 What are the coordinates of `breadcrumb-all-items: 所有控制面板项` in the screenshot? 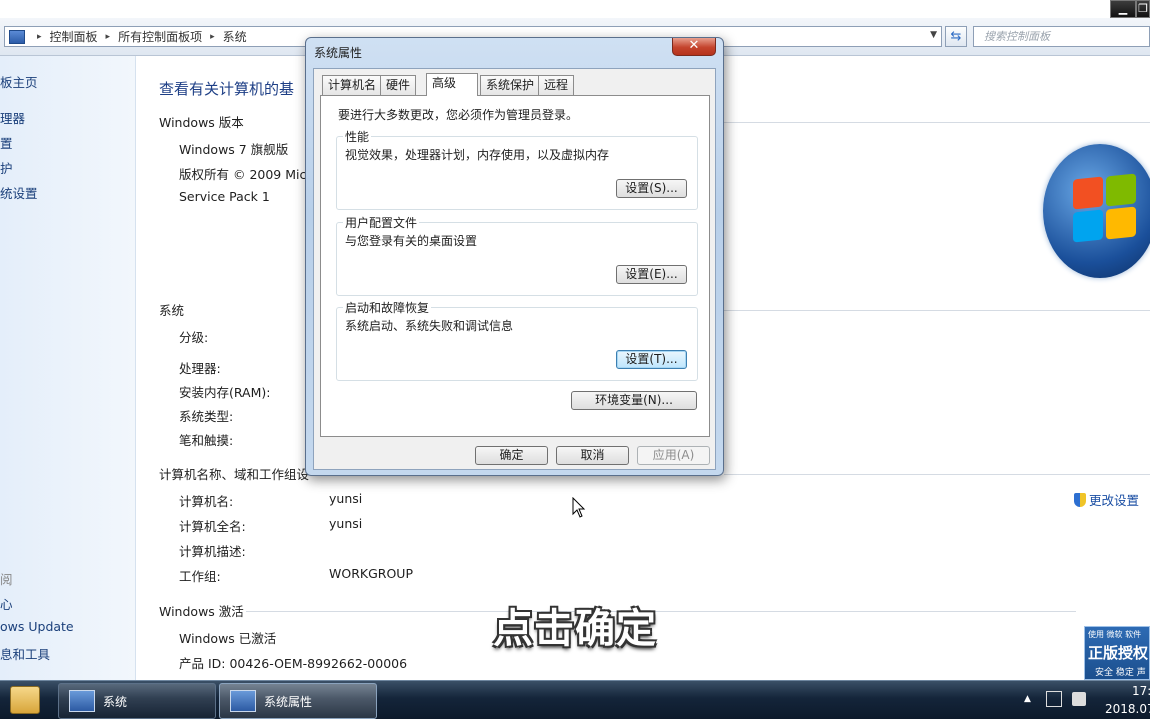 It's located at (160, 36).